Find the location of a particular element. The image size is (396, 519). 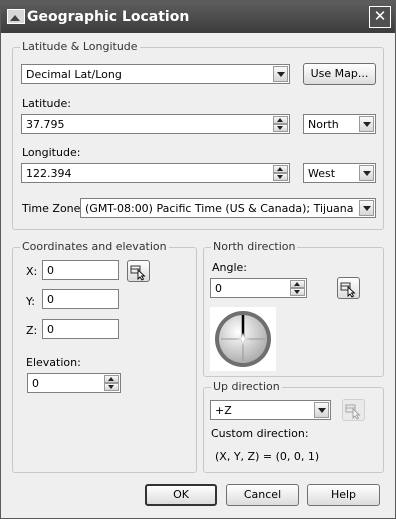

geographic-location-icon is located at coordinates (16, 16).